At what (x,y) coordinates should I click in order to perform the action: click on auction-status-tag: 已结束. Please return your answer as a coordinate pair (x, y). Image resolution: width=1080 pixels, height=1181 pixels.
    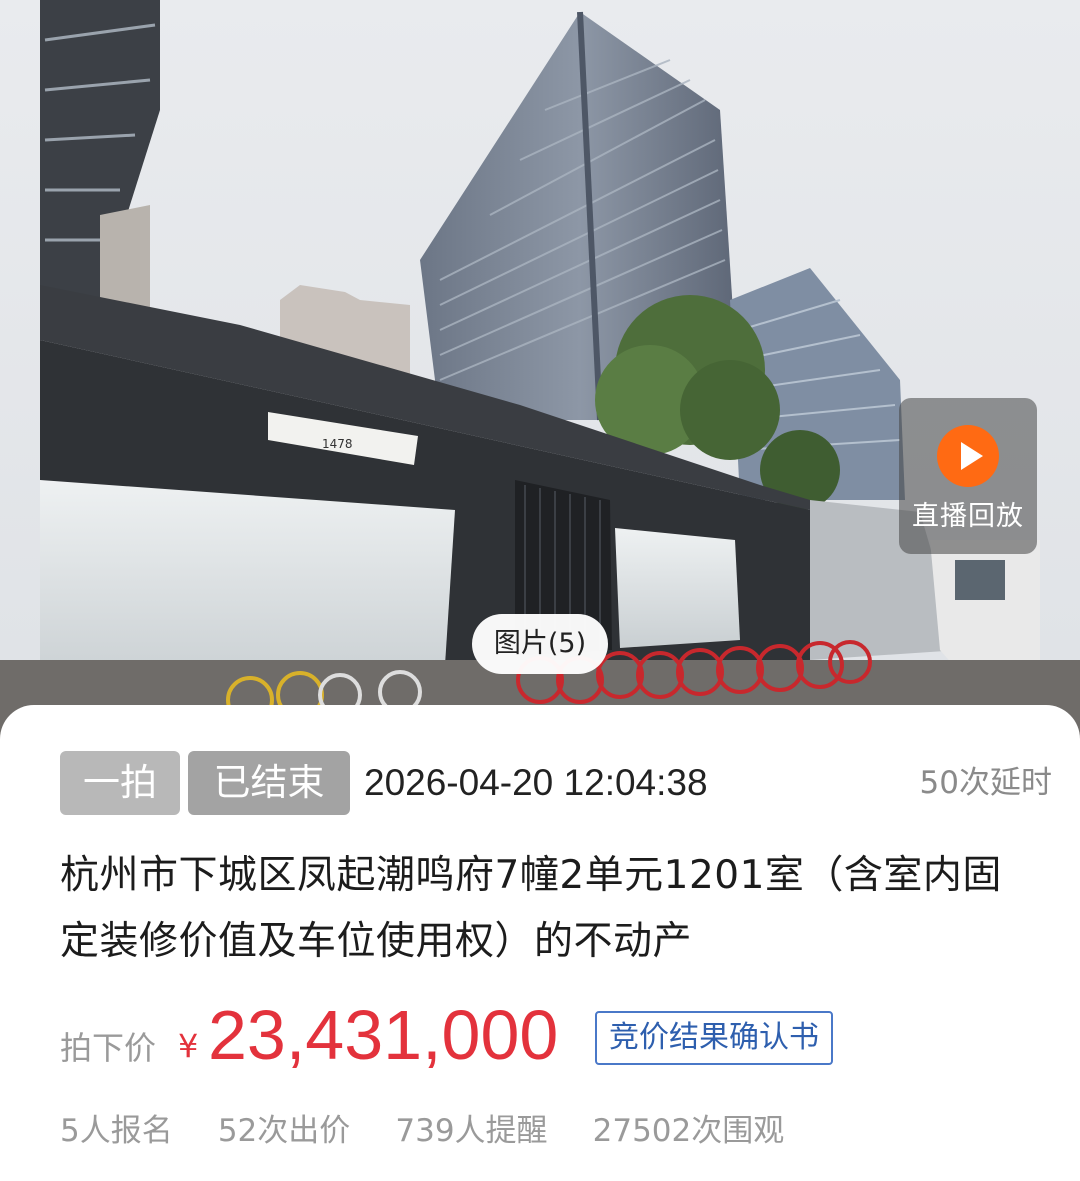
    Looking at the image, I should click on (269, 783).